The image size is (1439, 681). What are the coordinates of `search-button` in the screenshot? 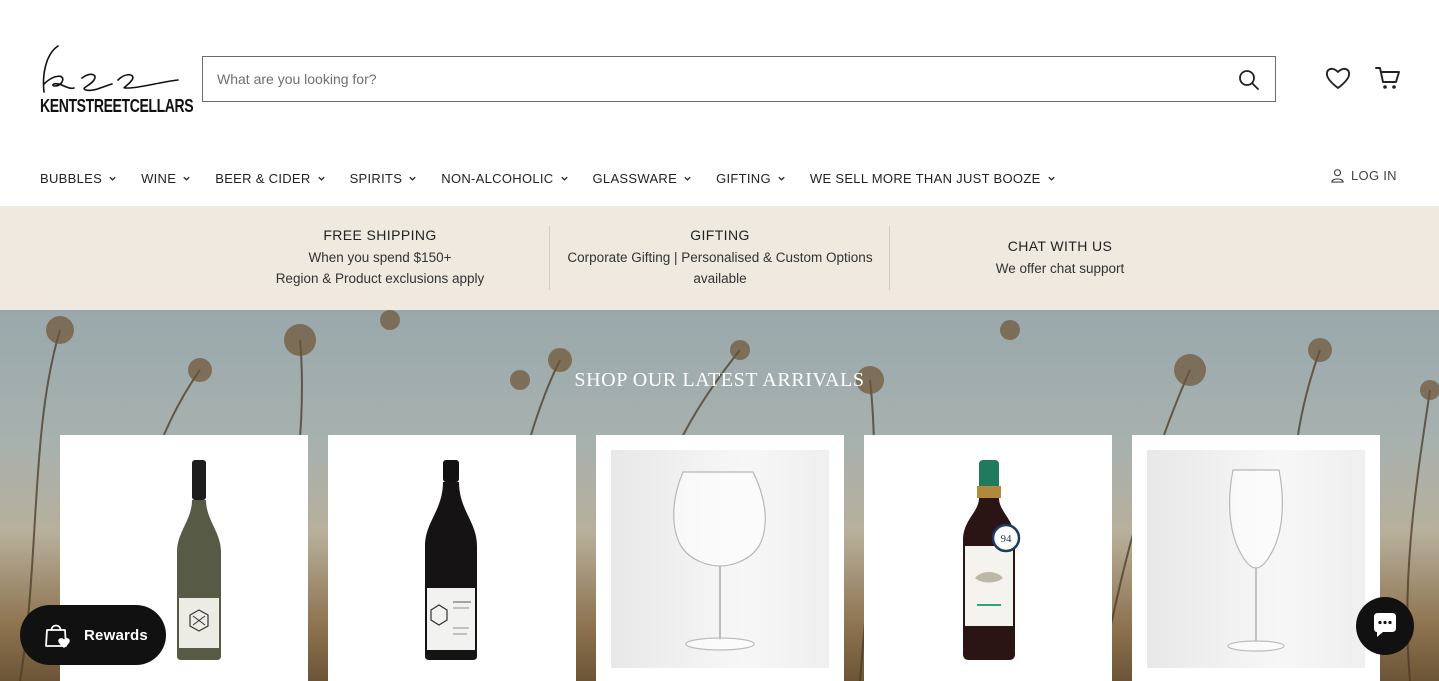 It's located at (1249, 80).